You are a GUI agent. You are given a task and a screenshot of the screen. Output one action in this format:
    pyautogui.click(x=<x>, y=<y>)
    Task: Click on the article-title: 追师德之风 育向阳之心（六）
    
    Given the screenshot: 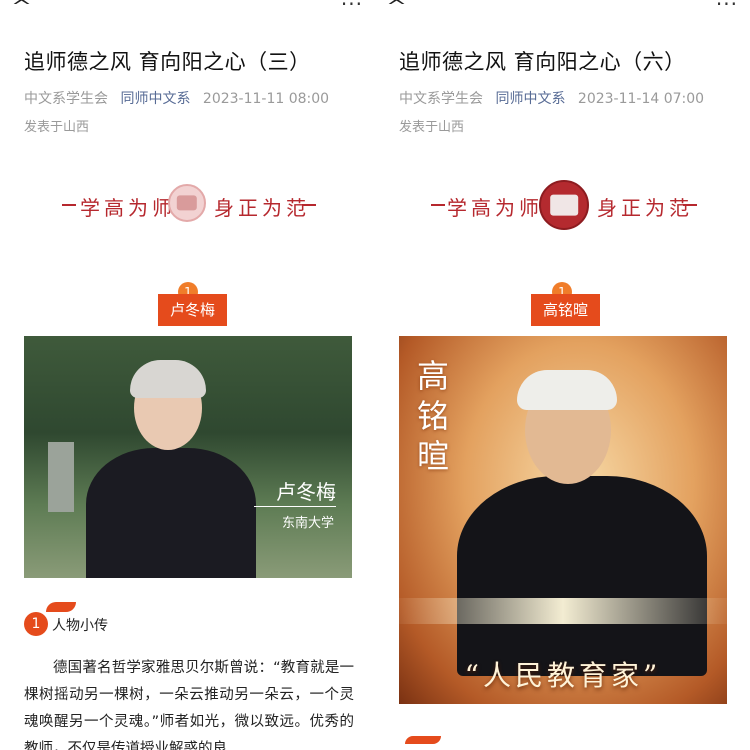 What is the action you would take?
    pyautogui.click(x=542, y=62)
    